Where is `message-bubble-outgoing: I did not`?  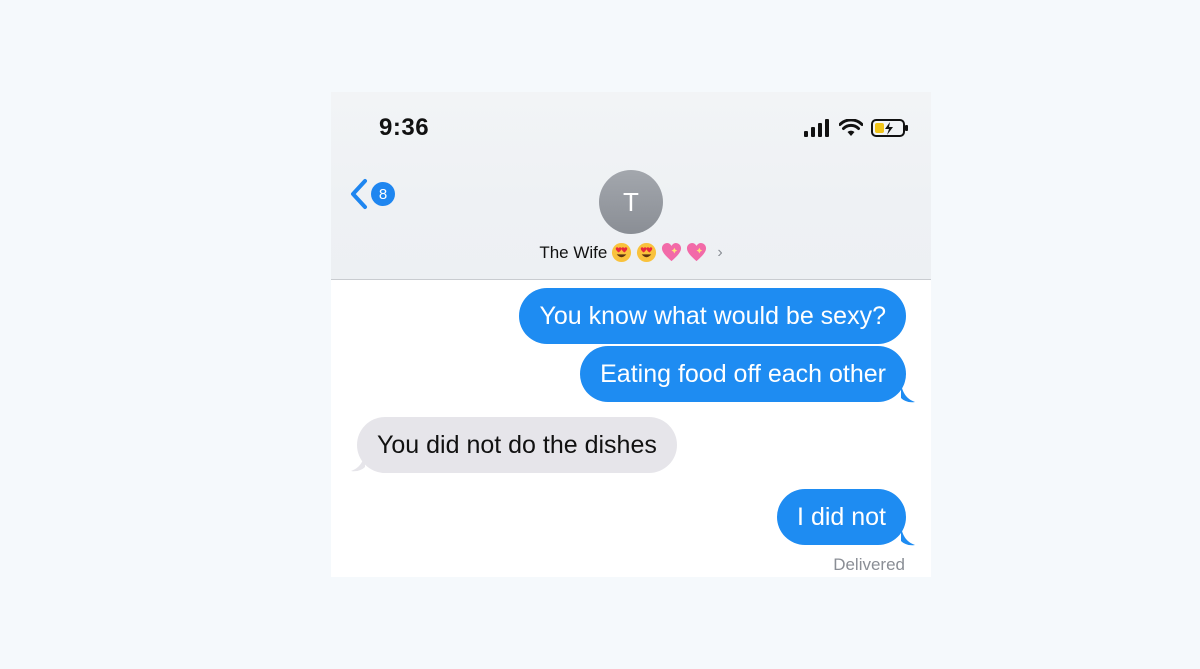 message-bubble-outgoing: I did not is located at coordinates (841, 517).